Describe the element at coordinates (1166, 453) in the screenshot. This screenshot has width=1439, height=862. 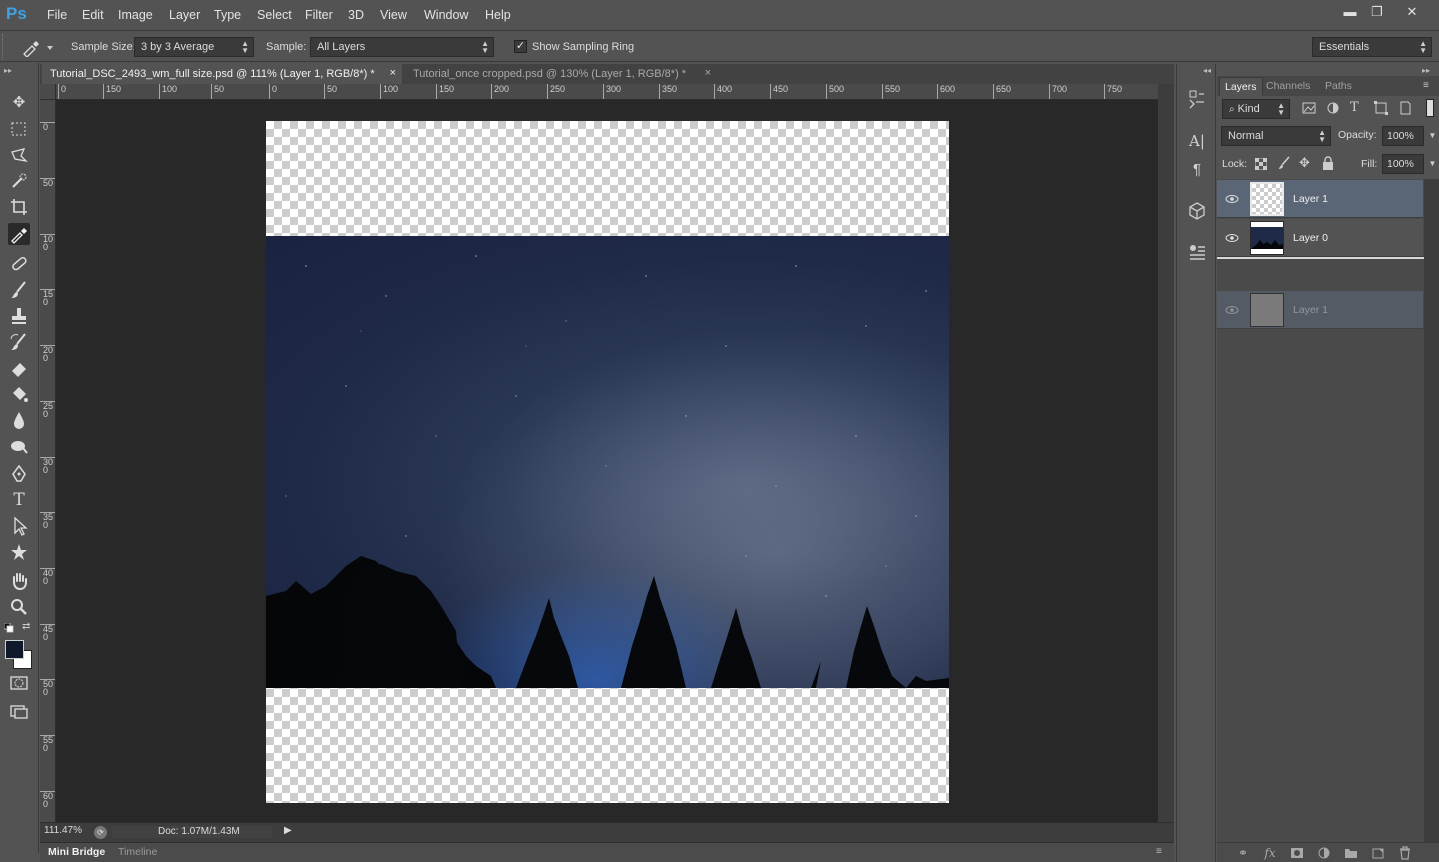
I see `vertical-scrollbar` at that location.